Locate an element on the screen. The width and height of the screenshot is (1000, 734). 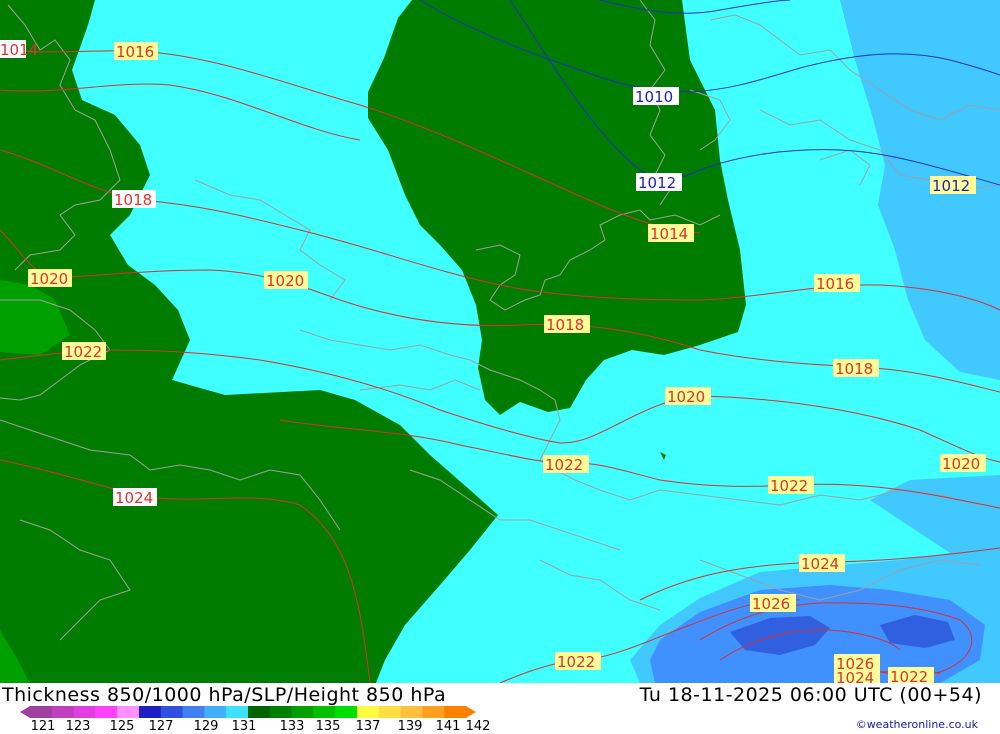
color-scale-tick: 131 is located at coordinates (244, 726).